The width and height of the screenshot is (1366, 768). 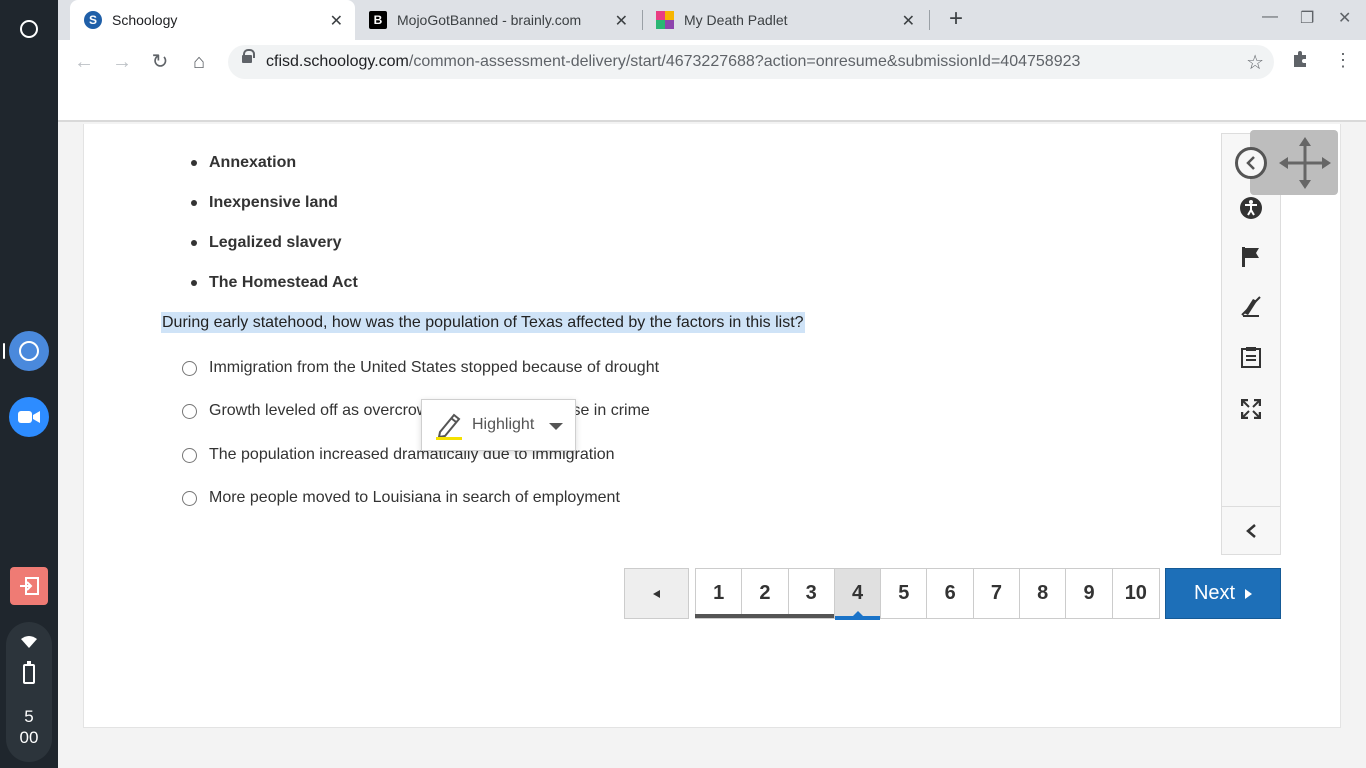 I want to click on reload-icon: ↻, so click(x=160, y=62).